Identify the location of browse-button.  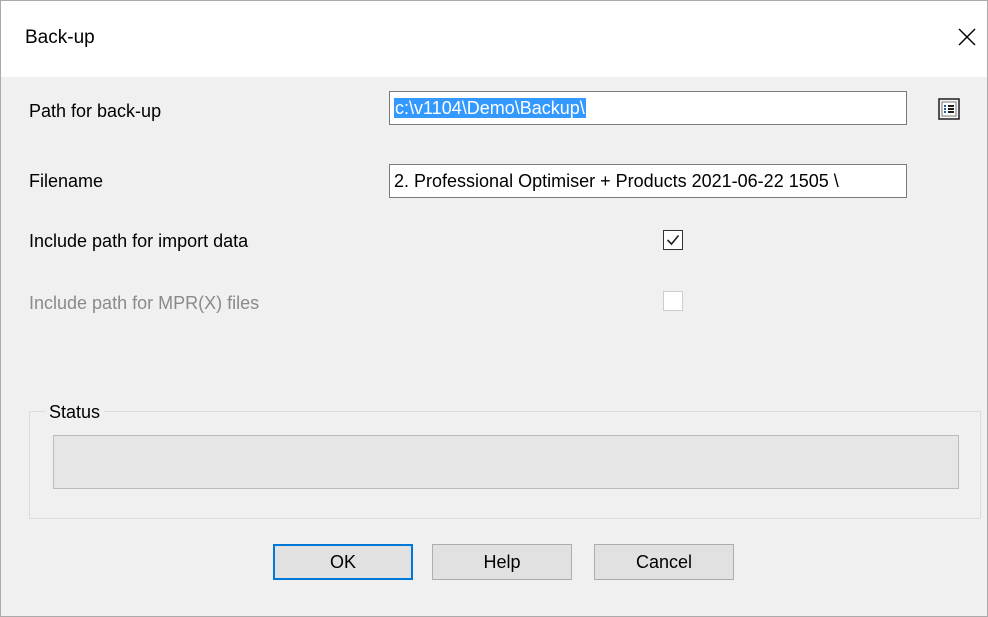
(949, 109).